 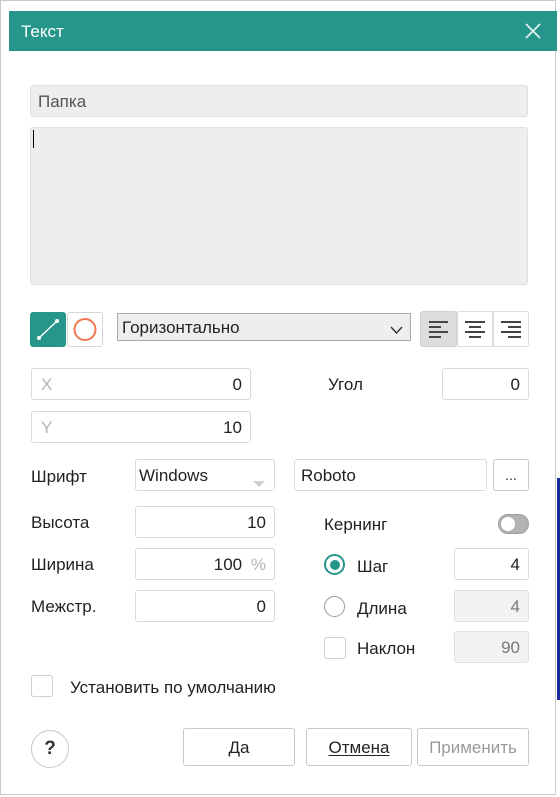 I want to click on close-icon, so click(x=533, y=31).